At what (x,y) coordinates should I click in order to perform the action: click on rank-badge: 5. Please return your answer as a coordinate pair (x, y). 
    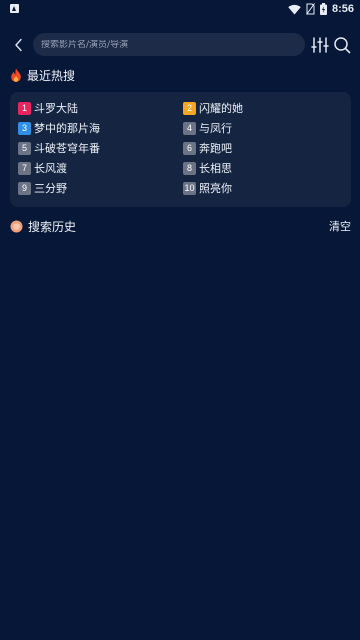
    Looking at the image, I should click on (24, 148).